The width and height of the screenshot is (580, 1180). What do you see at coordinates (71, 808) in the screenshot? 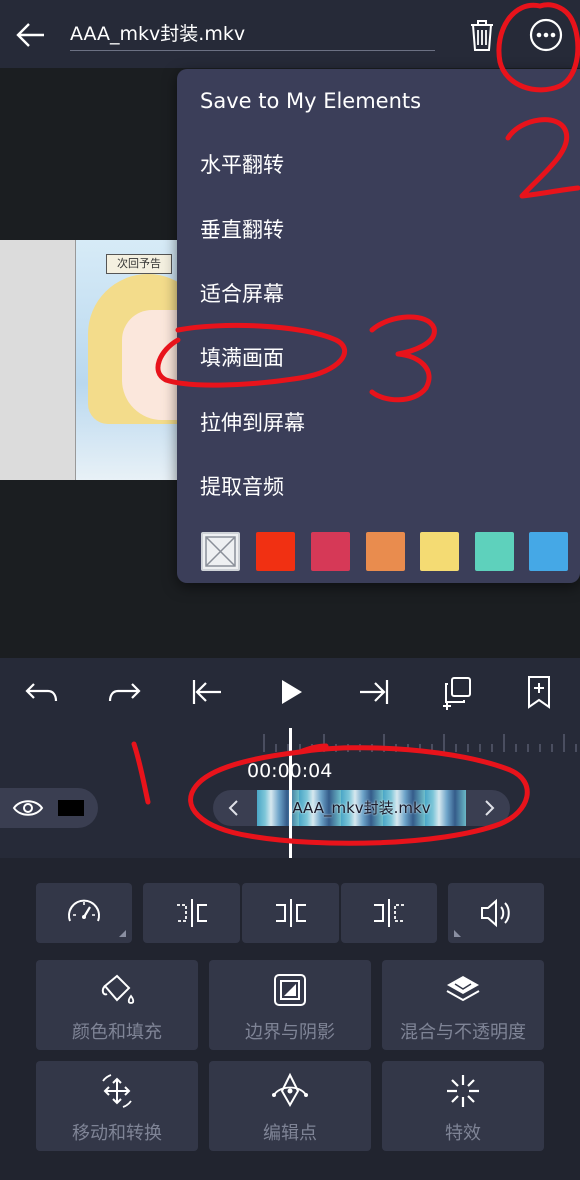
I see `track-color-chip` at bounding box center [71, 808].